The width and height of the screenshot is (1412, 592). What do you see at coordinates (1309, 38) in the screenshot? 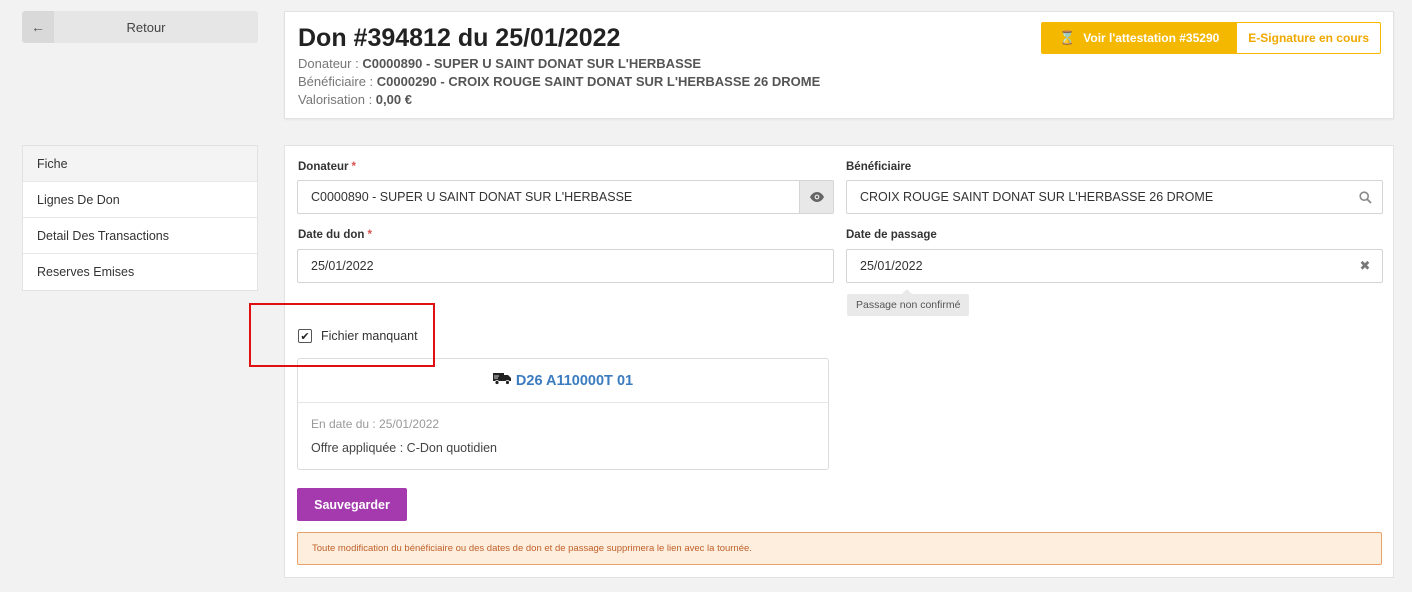
I see `e-signature-button: E-Signature en cours` at bounding box center [1309, 38].